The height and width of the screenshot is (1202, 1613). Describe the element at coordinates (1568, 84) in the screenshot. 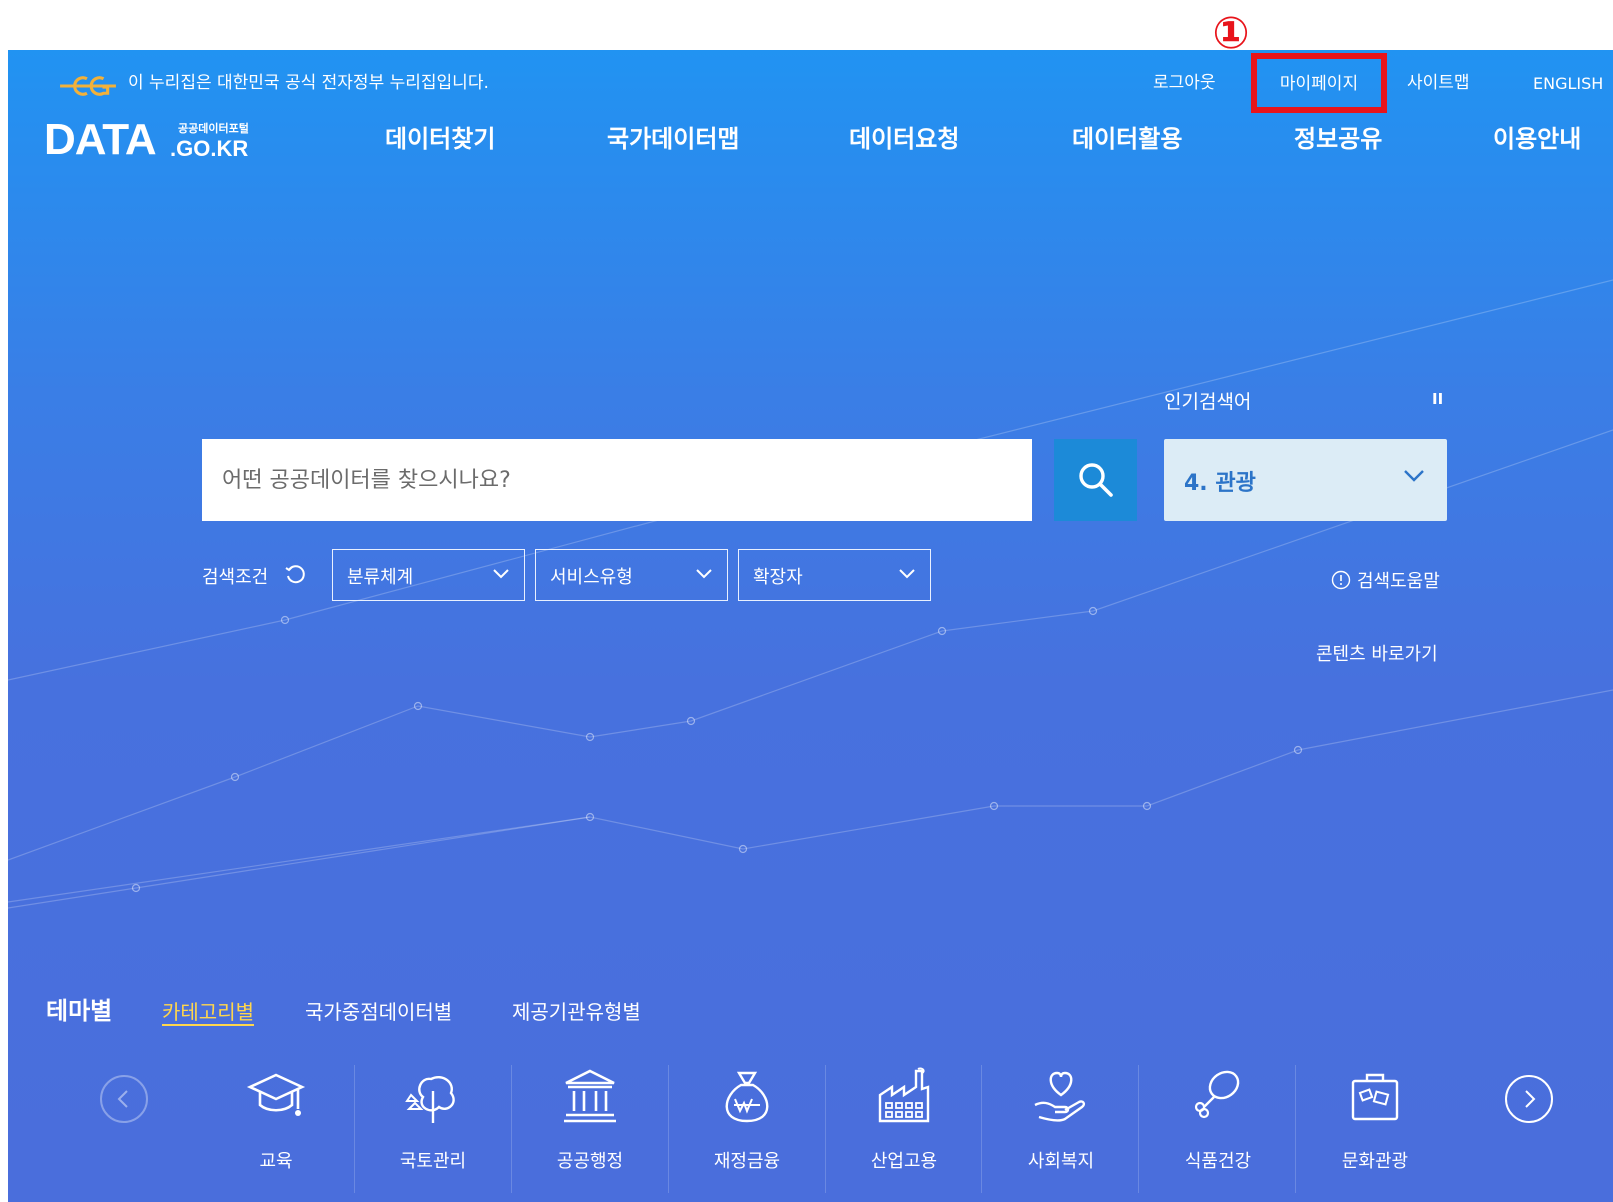

I see `english-link: ENGLISH` at that location.